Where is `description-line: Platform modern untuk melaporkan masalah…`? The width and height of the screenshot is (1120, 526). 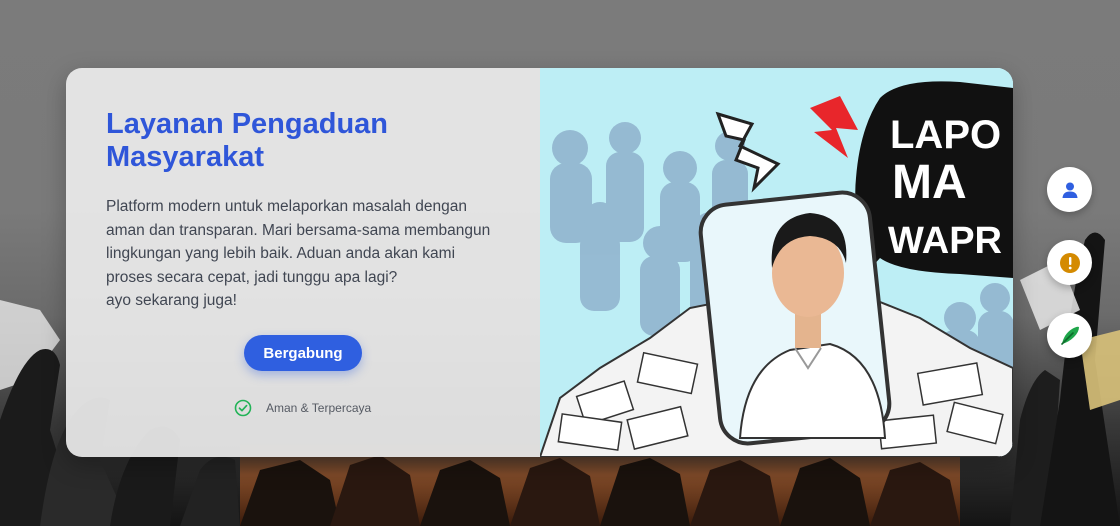
description-line: Platform modern untuk melaporkan masalah… is located at coordinates (287, 206).